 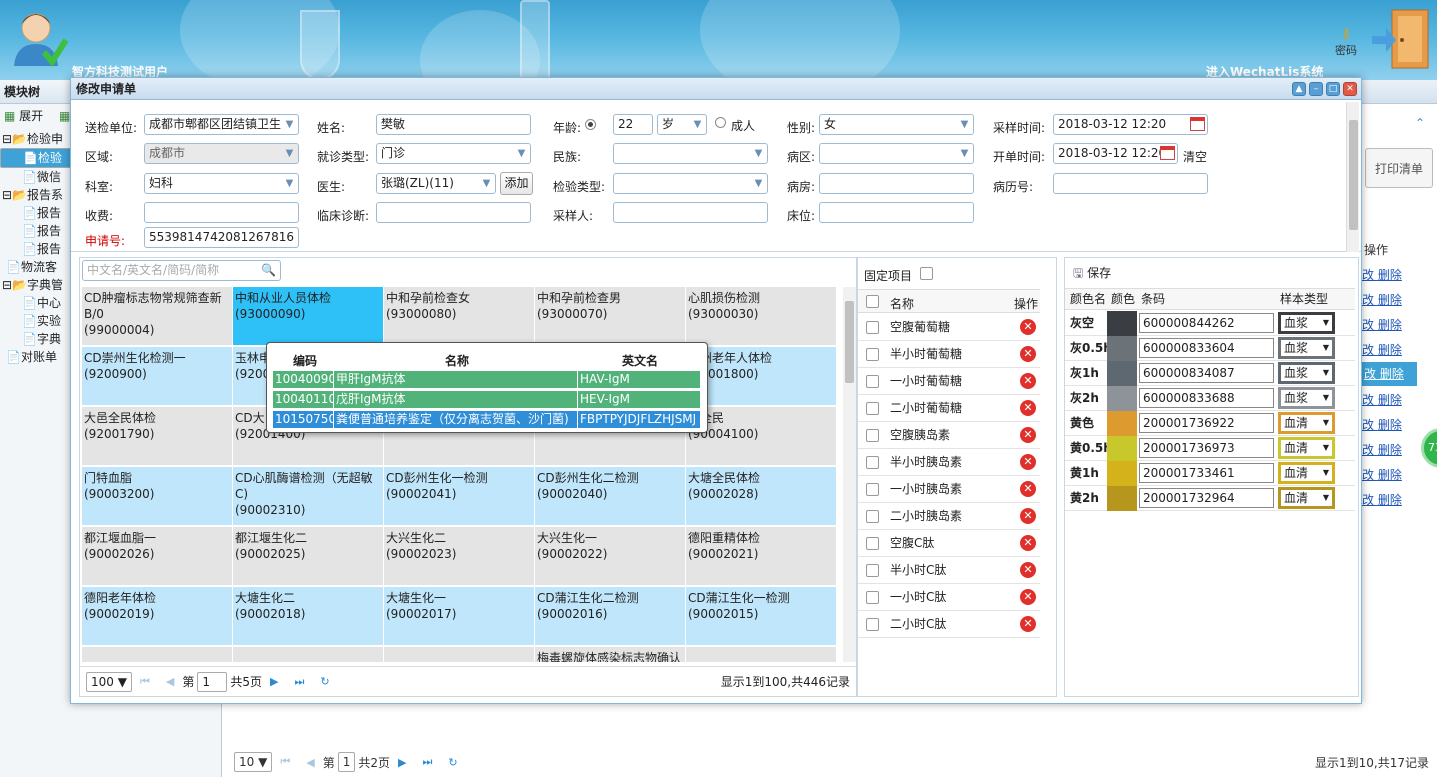 I want to click on dept-select: 妇科 ▼, so click(x=221, y=183).